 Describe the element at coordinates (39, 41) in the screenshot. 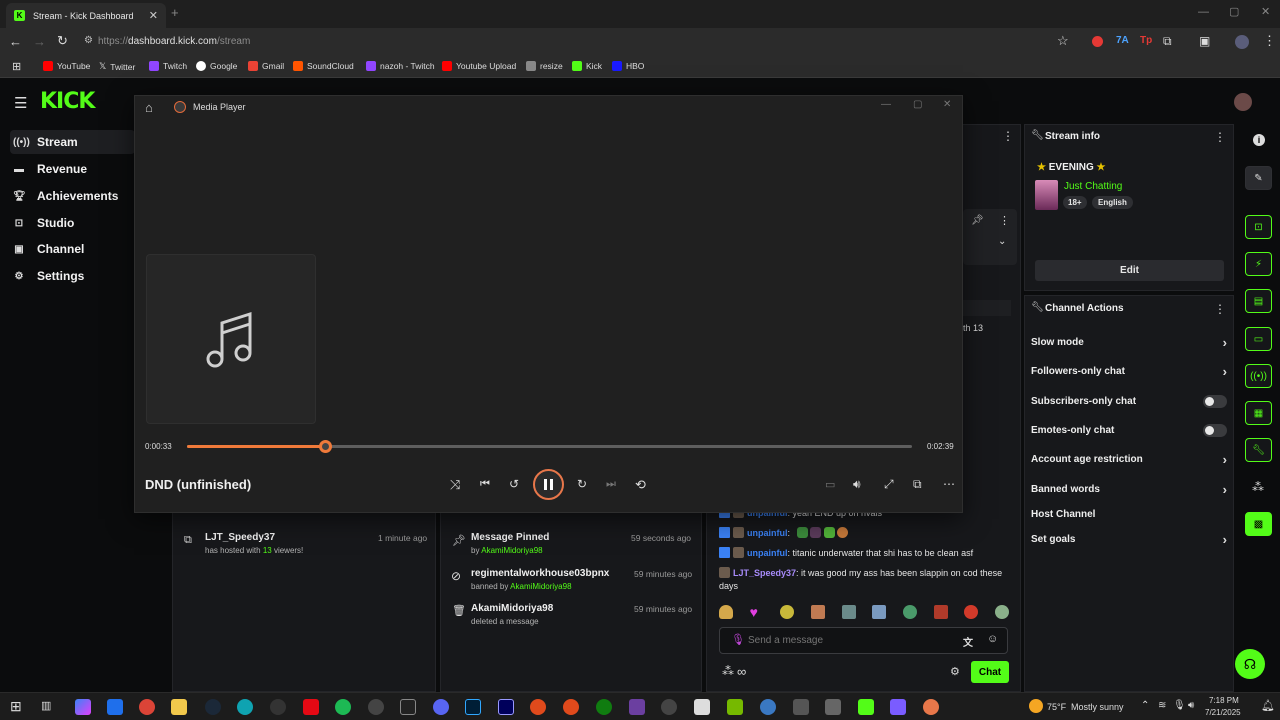

I see `forward-icon: →` at that location.